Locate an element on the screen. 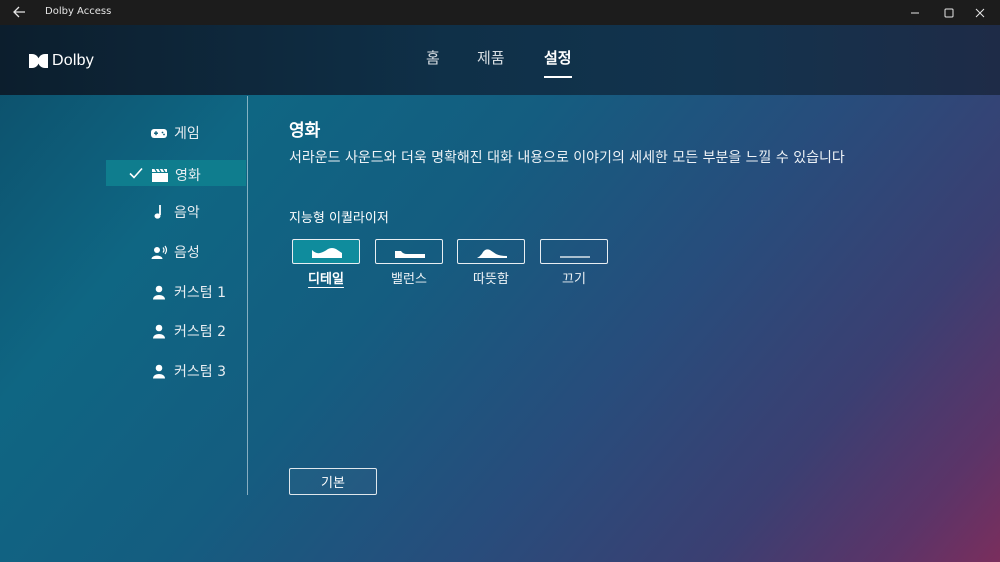 This screenshot has width=1000, height=562. sidebar-item-label: 커스텀 1 is located at coordinates (200, 293).